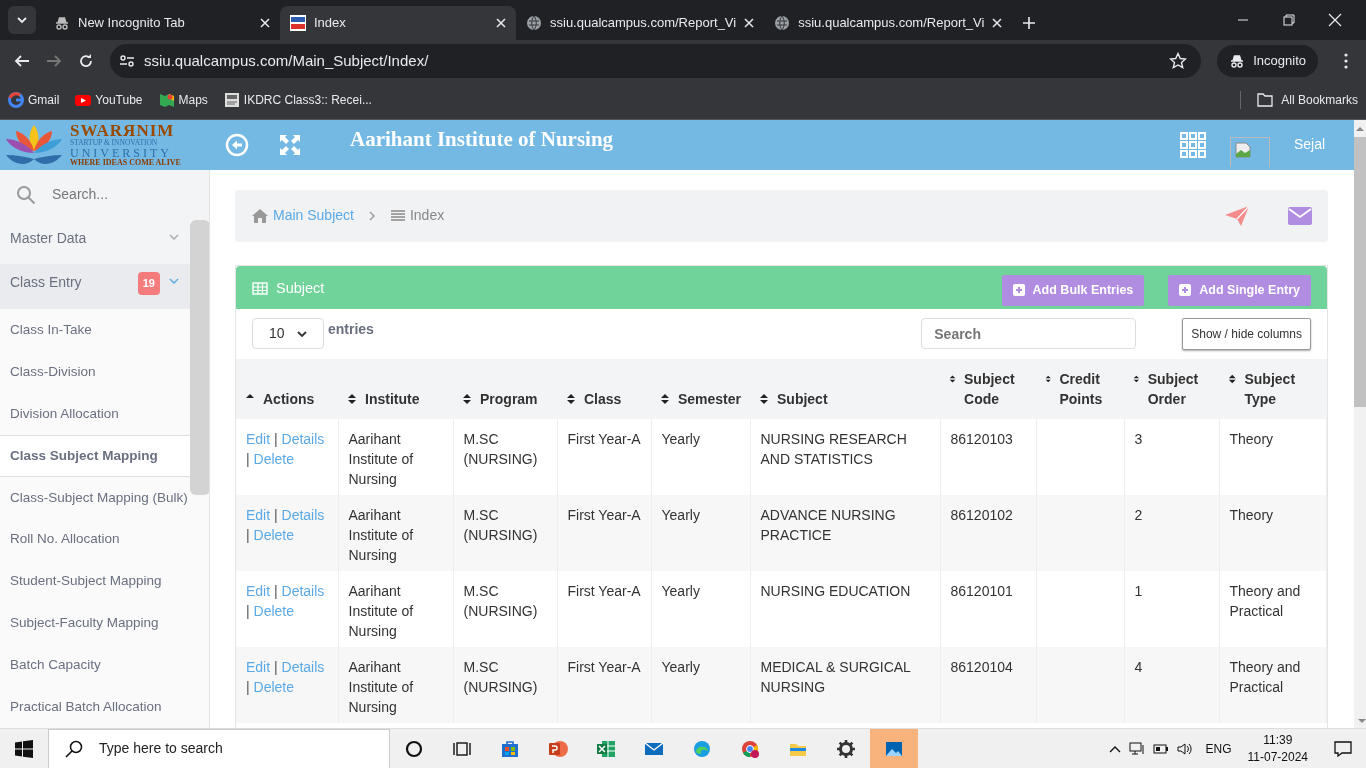 The height and width of the screenshot is (768, 1366). Describe the element at coordinates (1243, 149) in the screenshot. I see `broken-image-icon` at that location.